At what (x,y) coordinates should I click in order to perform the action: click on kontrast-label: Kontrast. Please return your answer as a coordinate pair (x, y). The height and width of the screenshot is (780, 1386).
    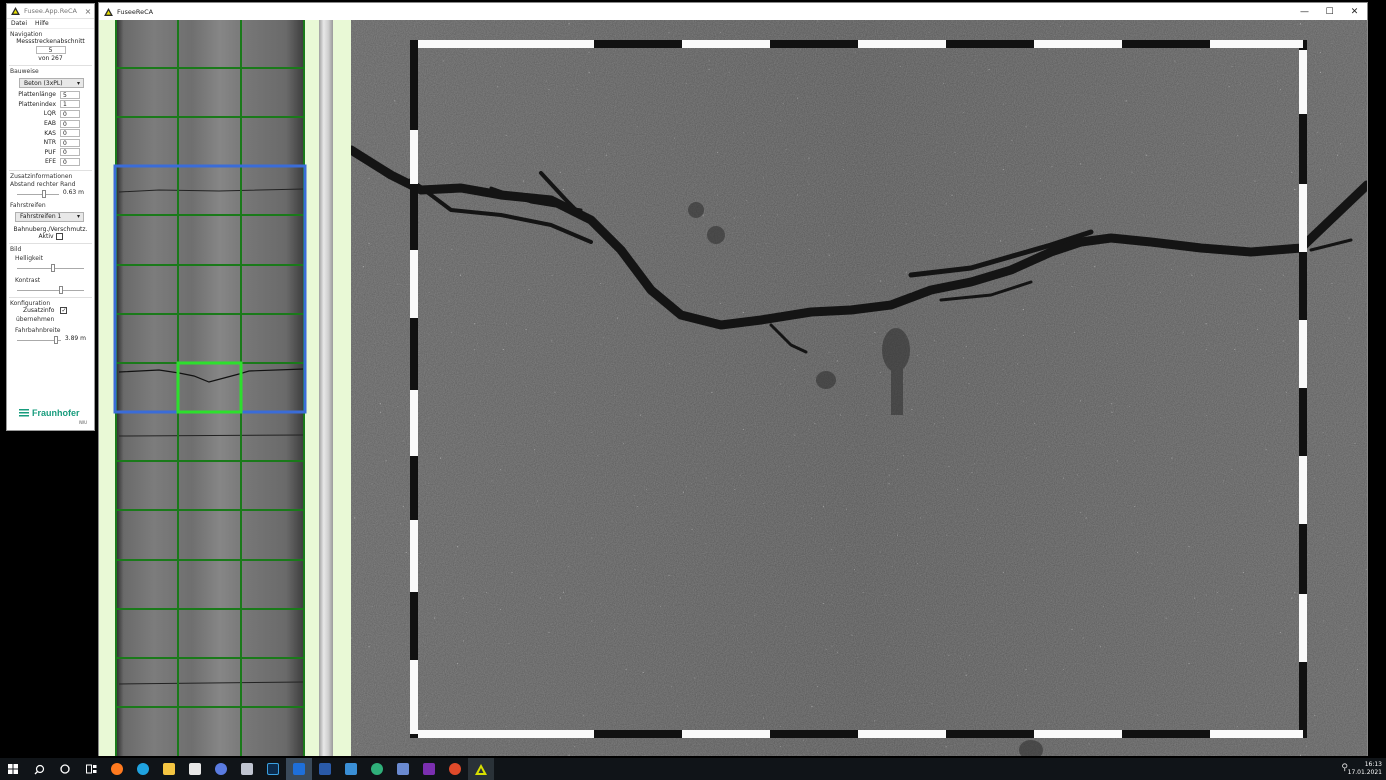
    Looking at the image, I should click on (28, 280).